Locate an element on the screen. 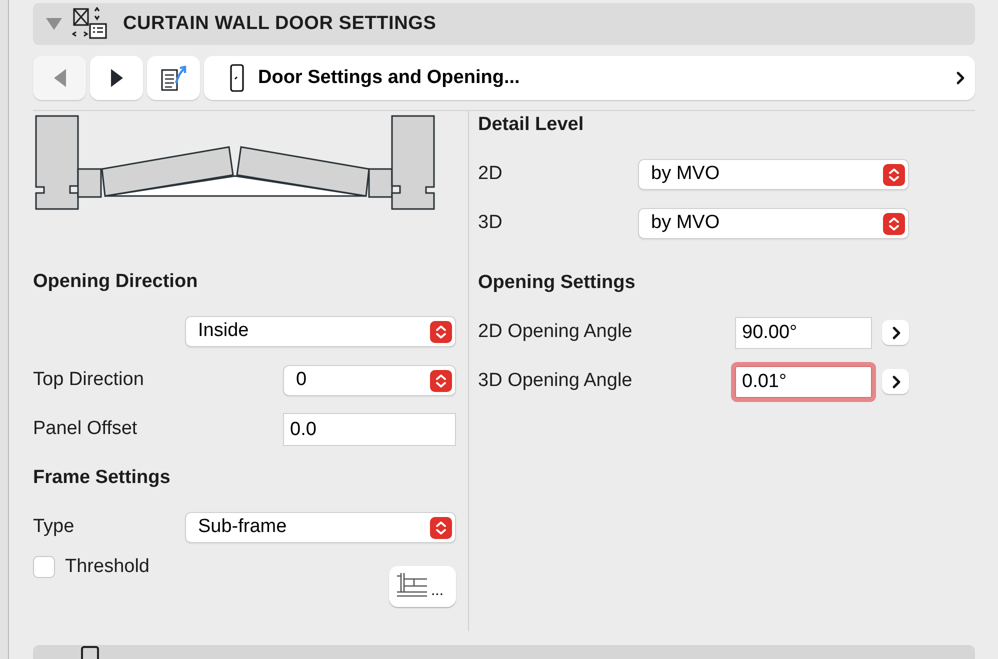 This screenshot has width=998, height=659. right-arrow-icon is located at coordinates (116, 78).